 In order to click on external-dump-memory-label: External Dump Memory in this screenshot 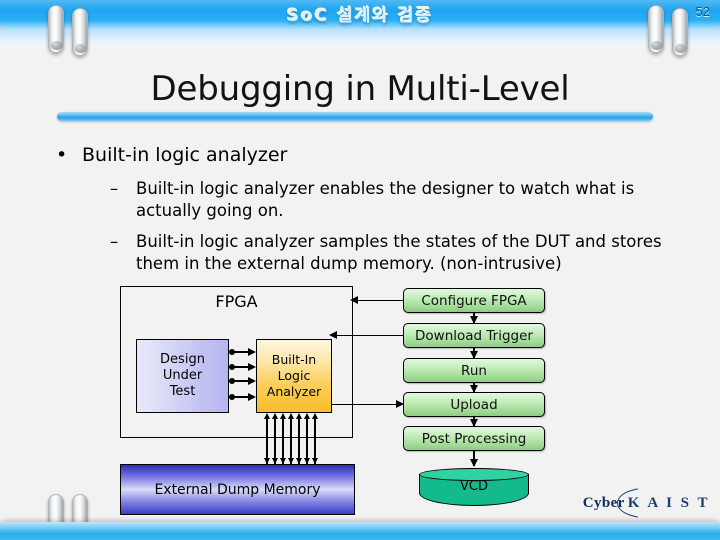, I will do `click(237, 489)`.